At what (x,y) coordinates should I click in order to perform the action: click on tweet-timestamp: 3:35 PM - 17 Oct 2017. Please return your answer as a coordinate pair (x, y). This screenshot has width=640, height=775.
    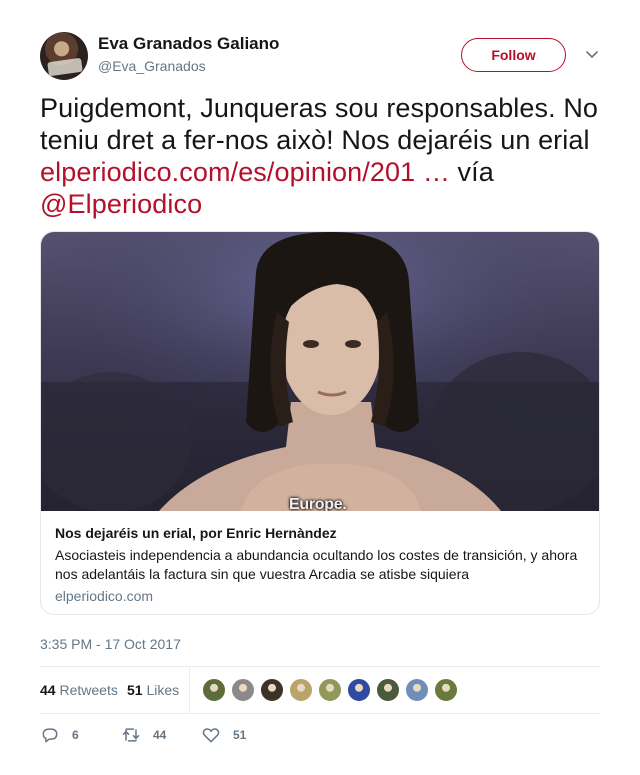
    Looking at the image, I should click on (110, 644).